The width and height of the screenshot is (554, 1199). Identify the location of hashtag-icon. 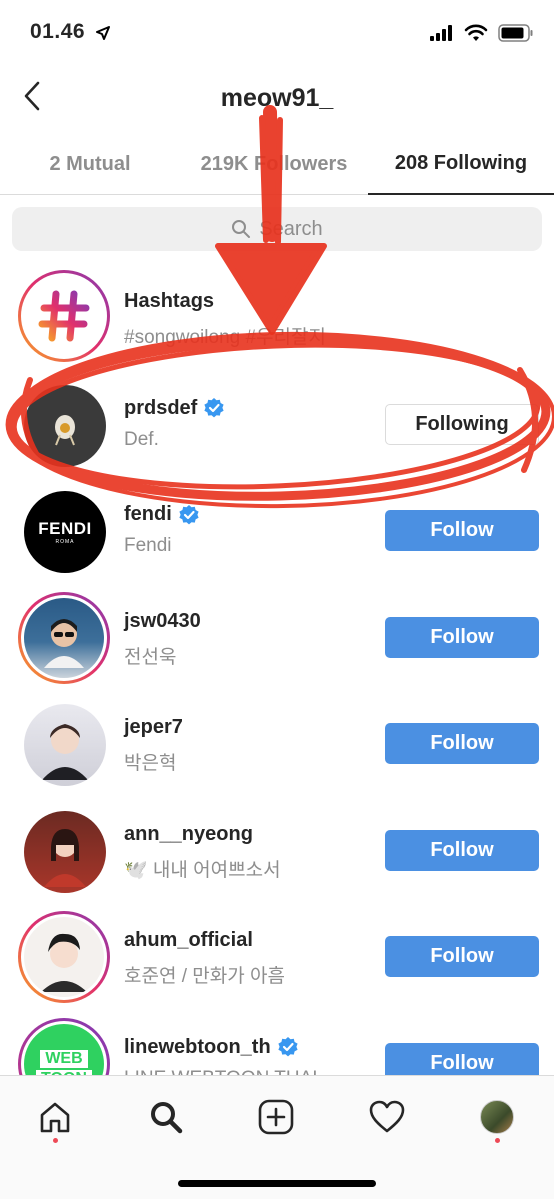
(64, 316).